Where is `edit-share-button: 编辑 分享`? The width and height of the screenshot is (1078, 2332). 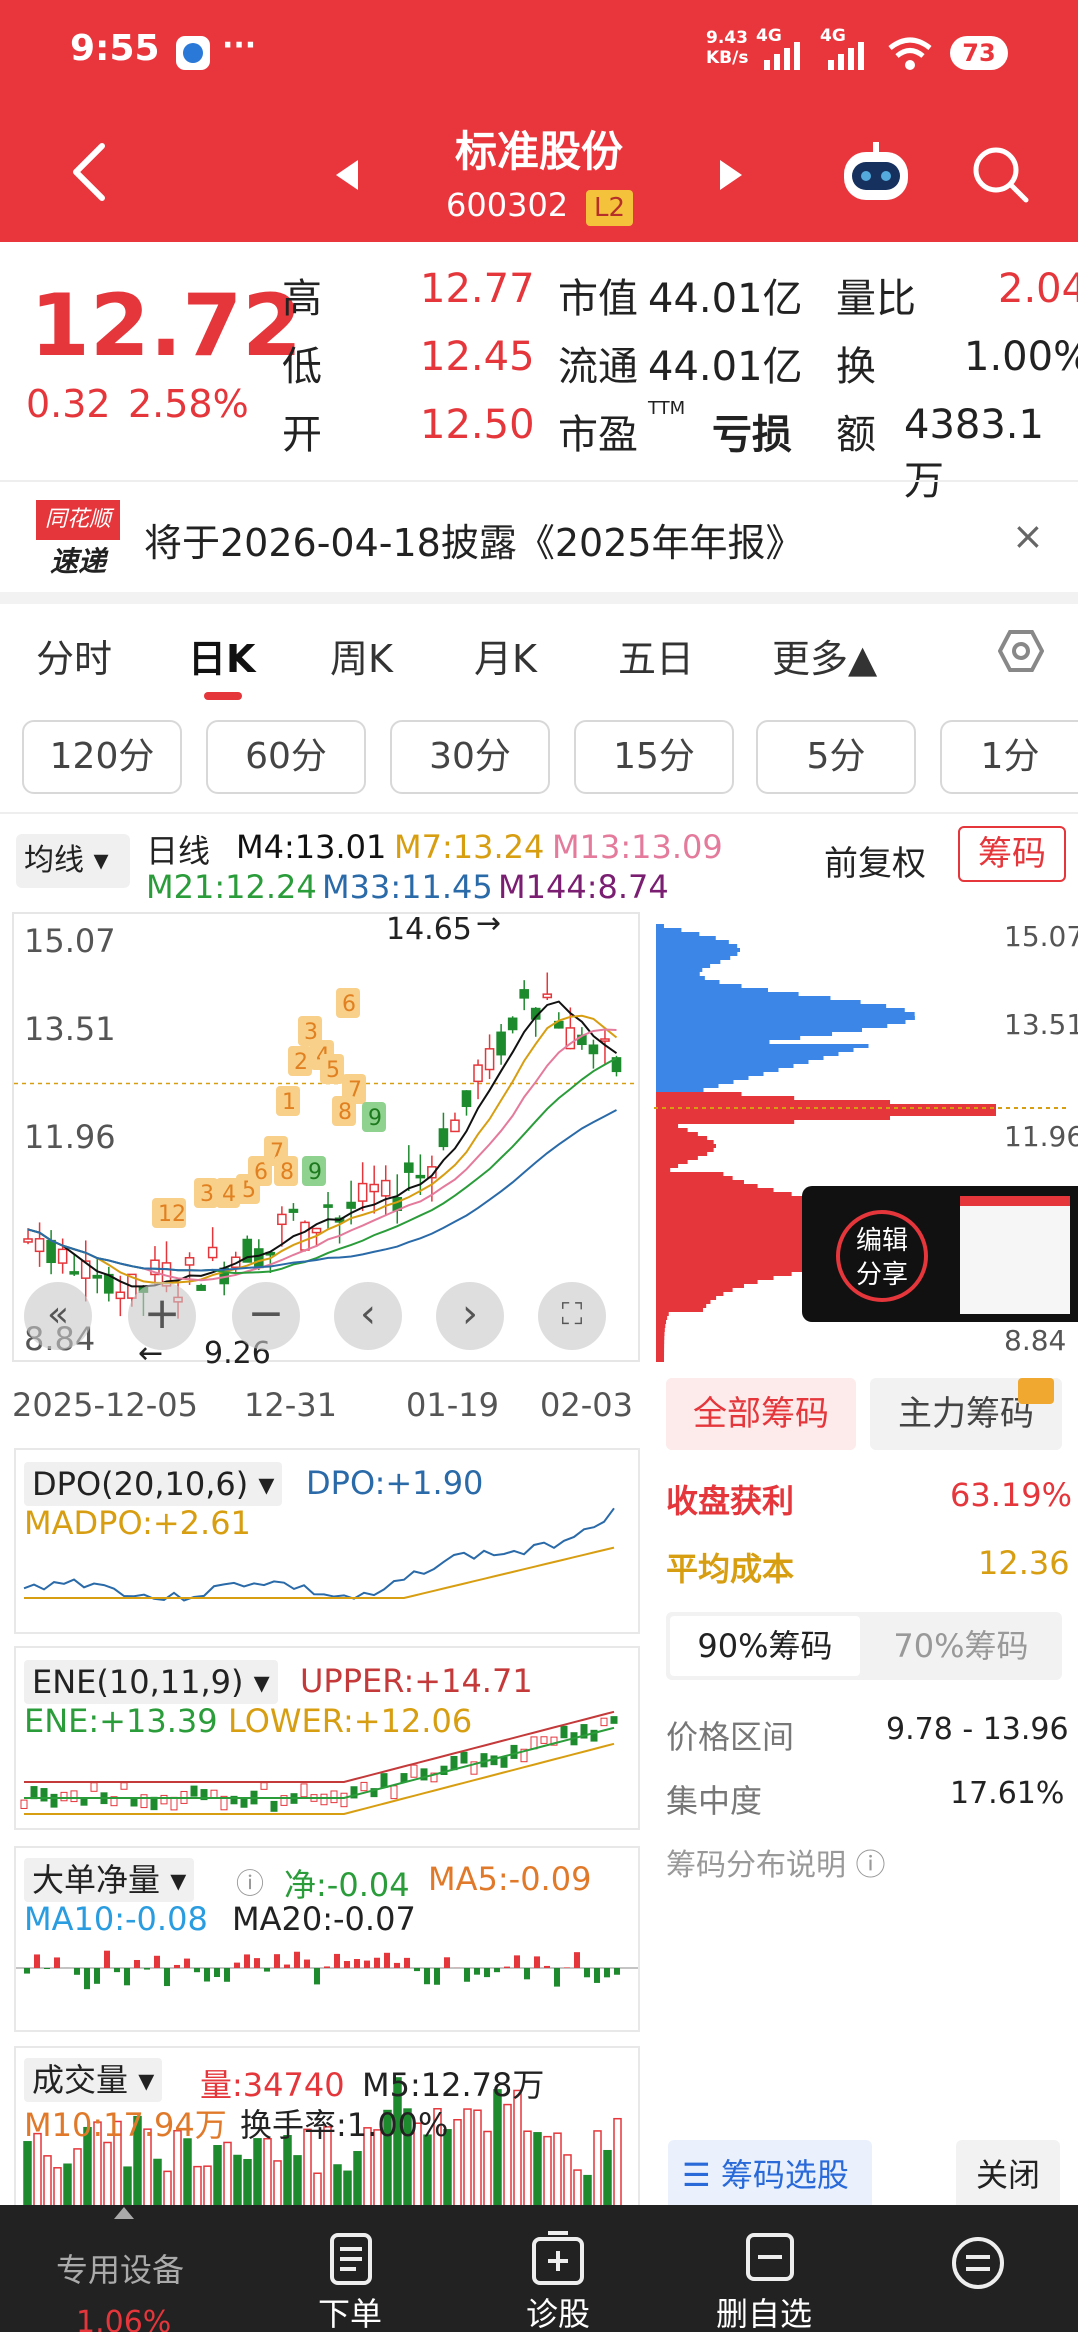 edit-share-button: 编辑 分享 is located at coordinates (882, 1256).